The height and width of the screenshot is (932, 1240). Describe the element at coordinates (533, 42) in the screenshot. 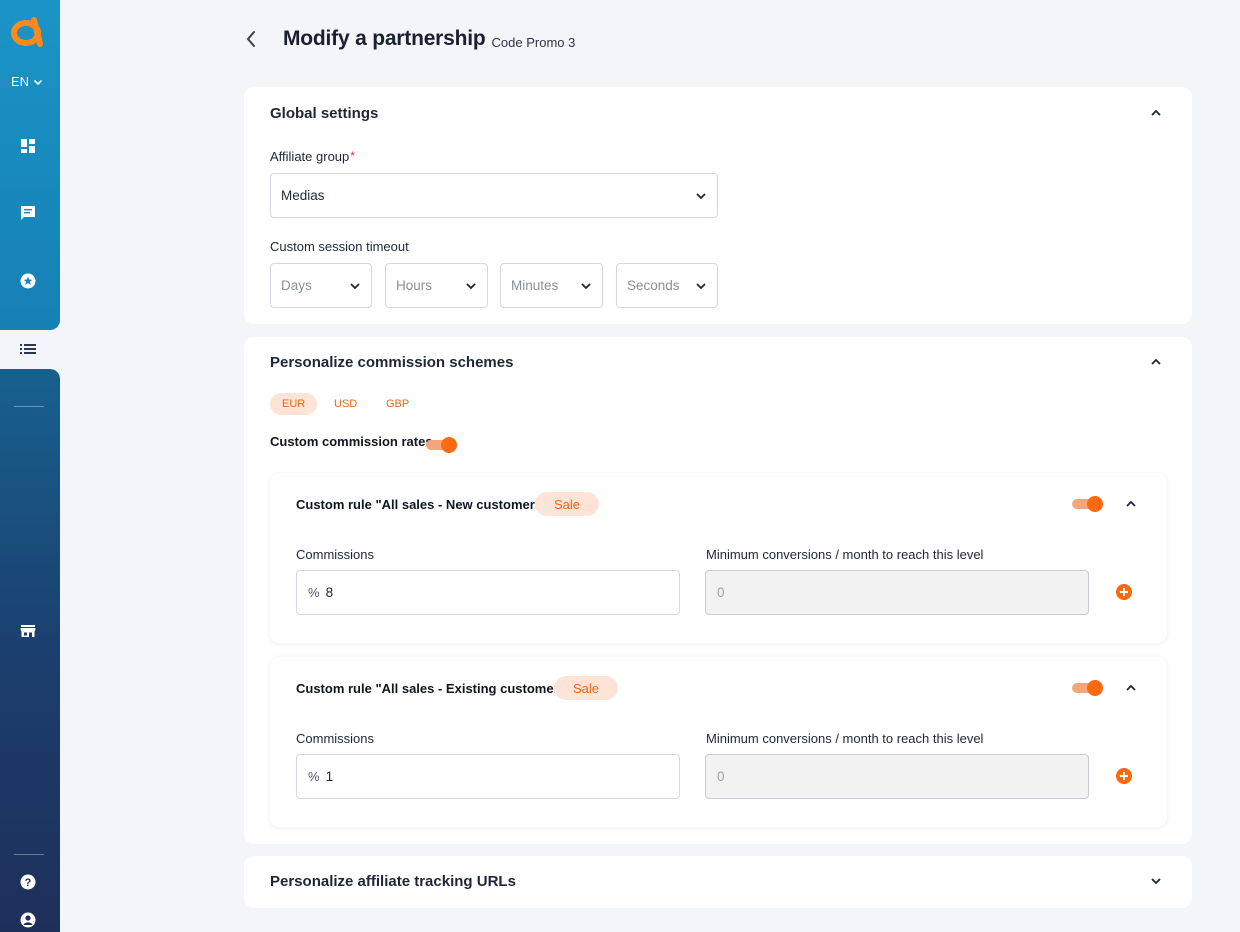

I see `page-subtitle: Code Promo 3` at that location.